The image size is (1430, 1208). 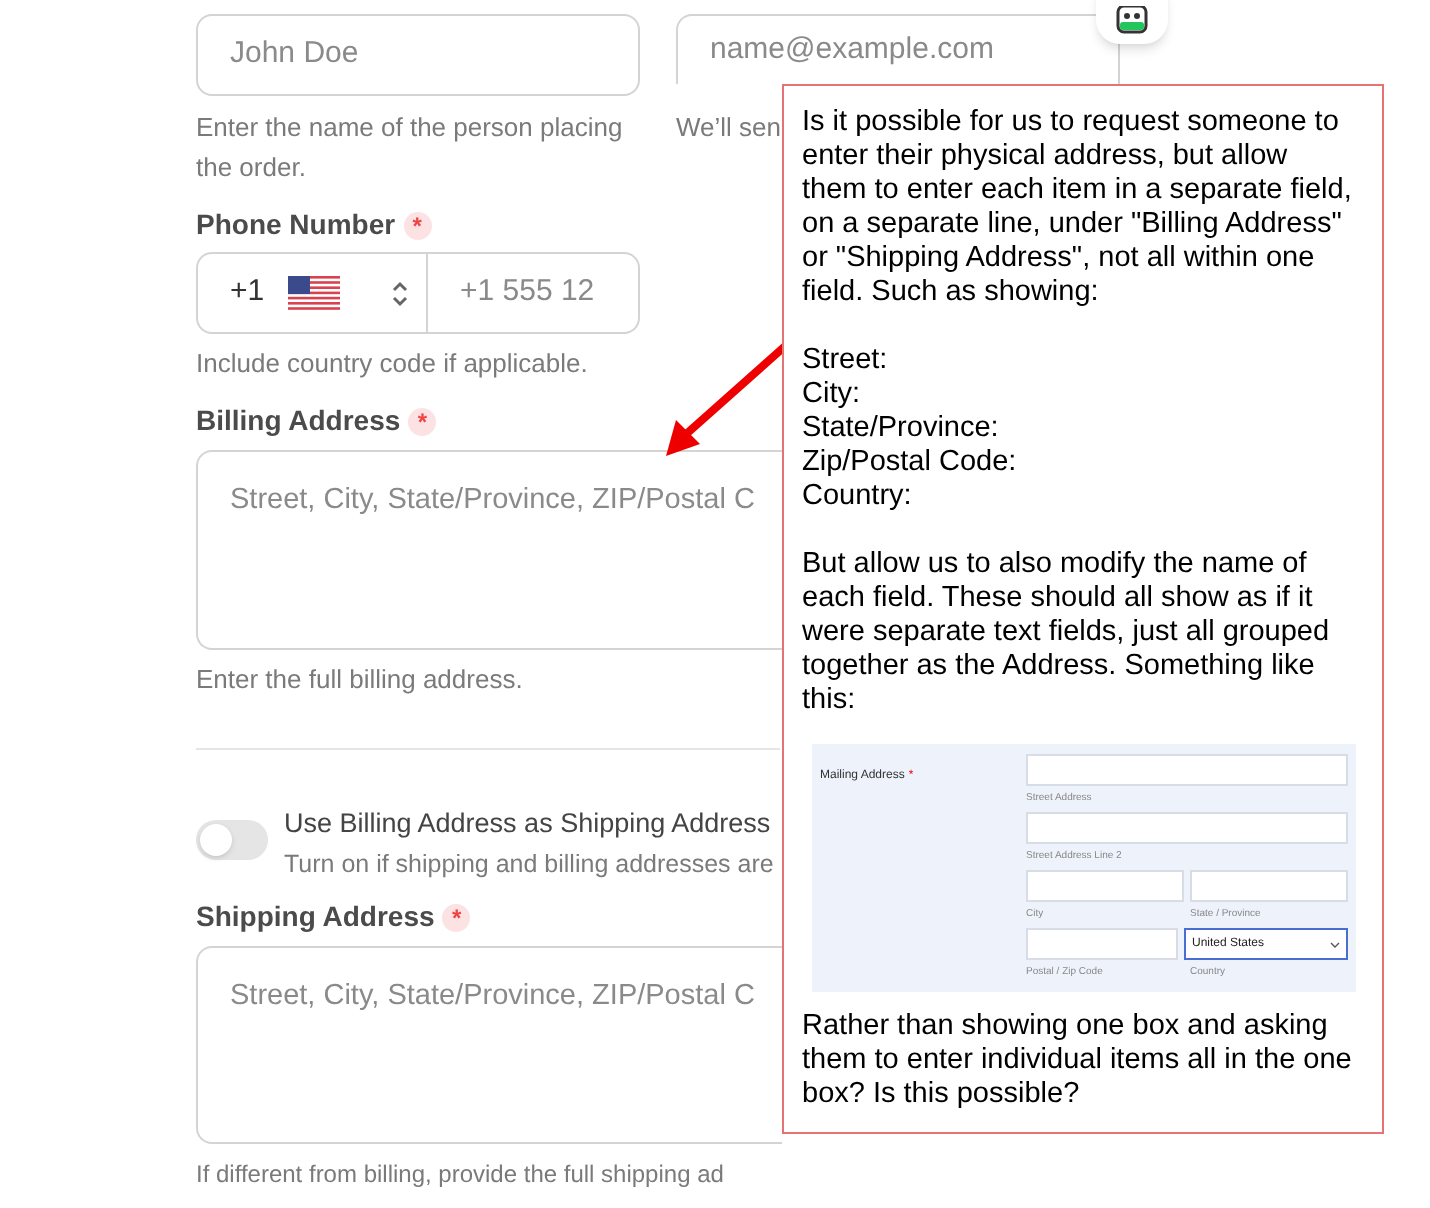 I want to click on flag-icon, so click(x=314, y=293).